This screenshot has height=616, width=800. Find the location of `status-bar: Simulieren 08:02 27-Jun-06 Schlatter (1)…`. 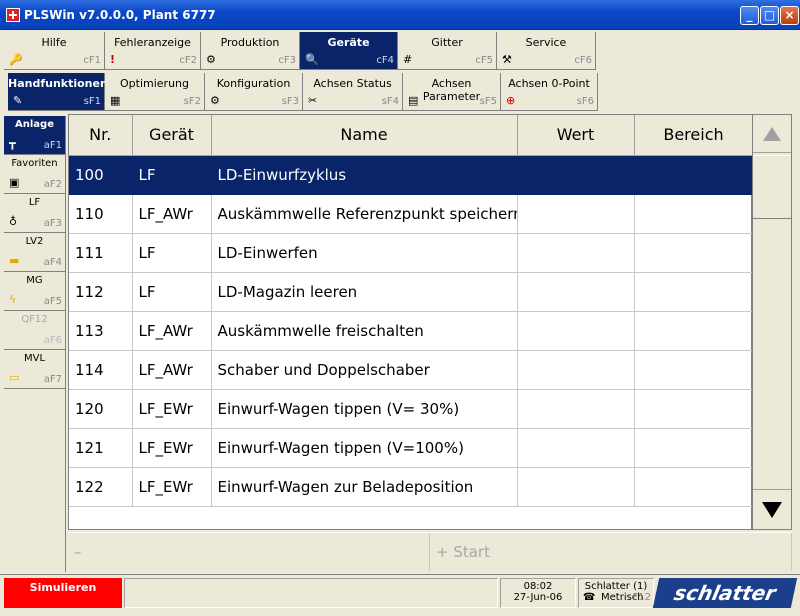

status-bar: Simulieren 08:02 27-Jun-06 Schlatter (1)… is located at coordinates (400, 595).